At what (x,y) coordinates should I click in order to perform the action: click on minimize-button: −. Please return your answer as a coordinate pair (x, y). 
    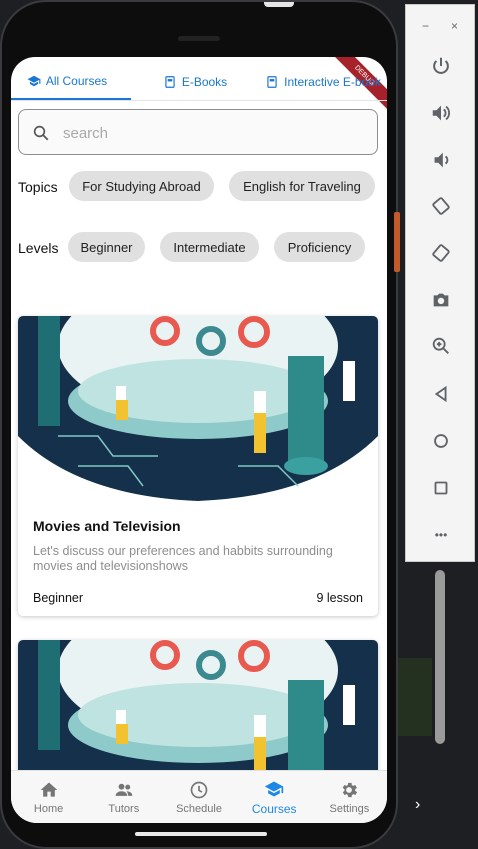
    Looking at the image, I should click on (425, 26).